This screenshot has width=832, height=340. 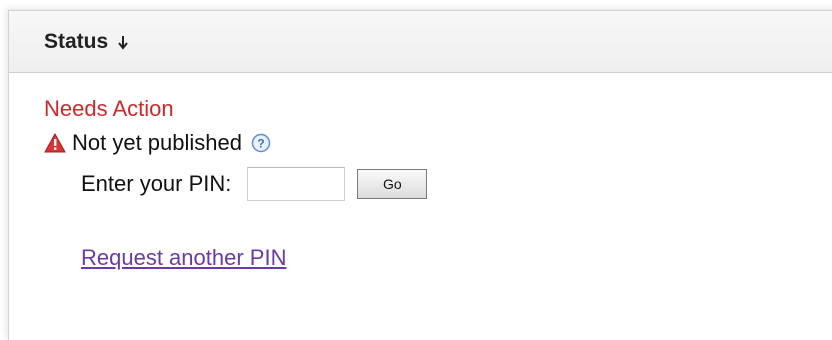 I want to click on arrow-down-icon, so click(x=123, y=42).